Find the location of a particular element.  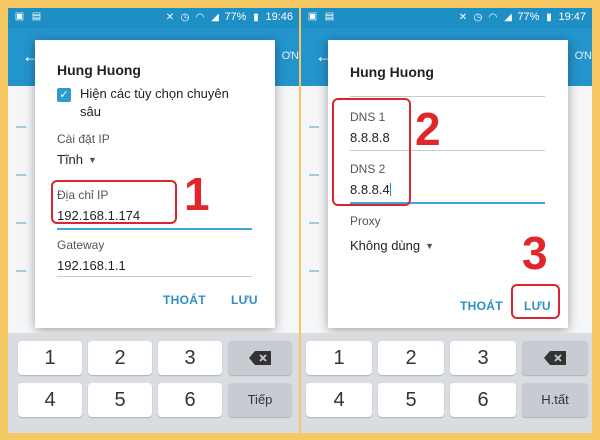

ip-settings-value: Tĩnh is located at coordinates (70, 159).